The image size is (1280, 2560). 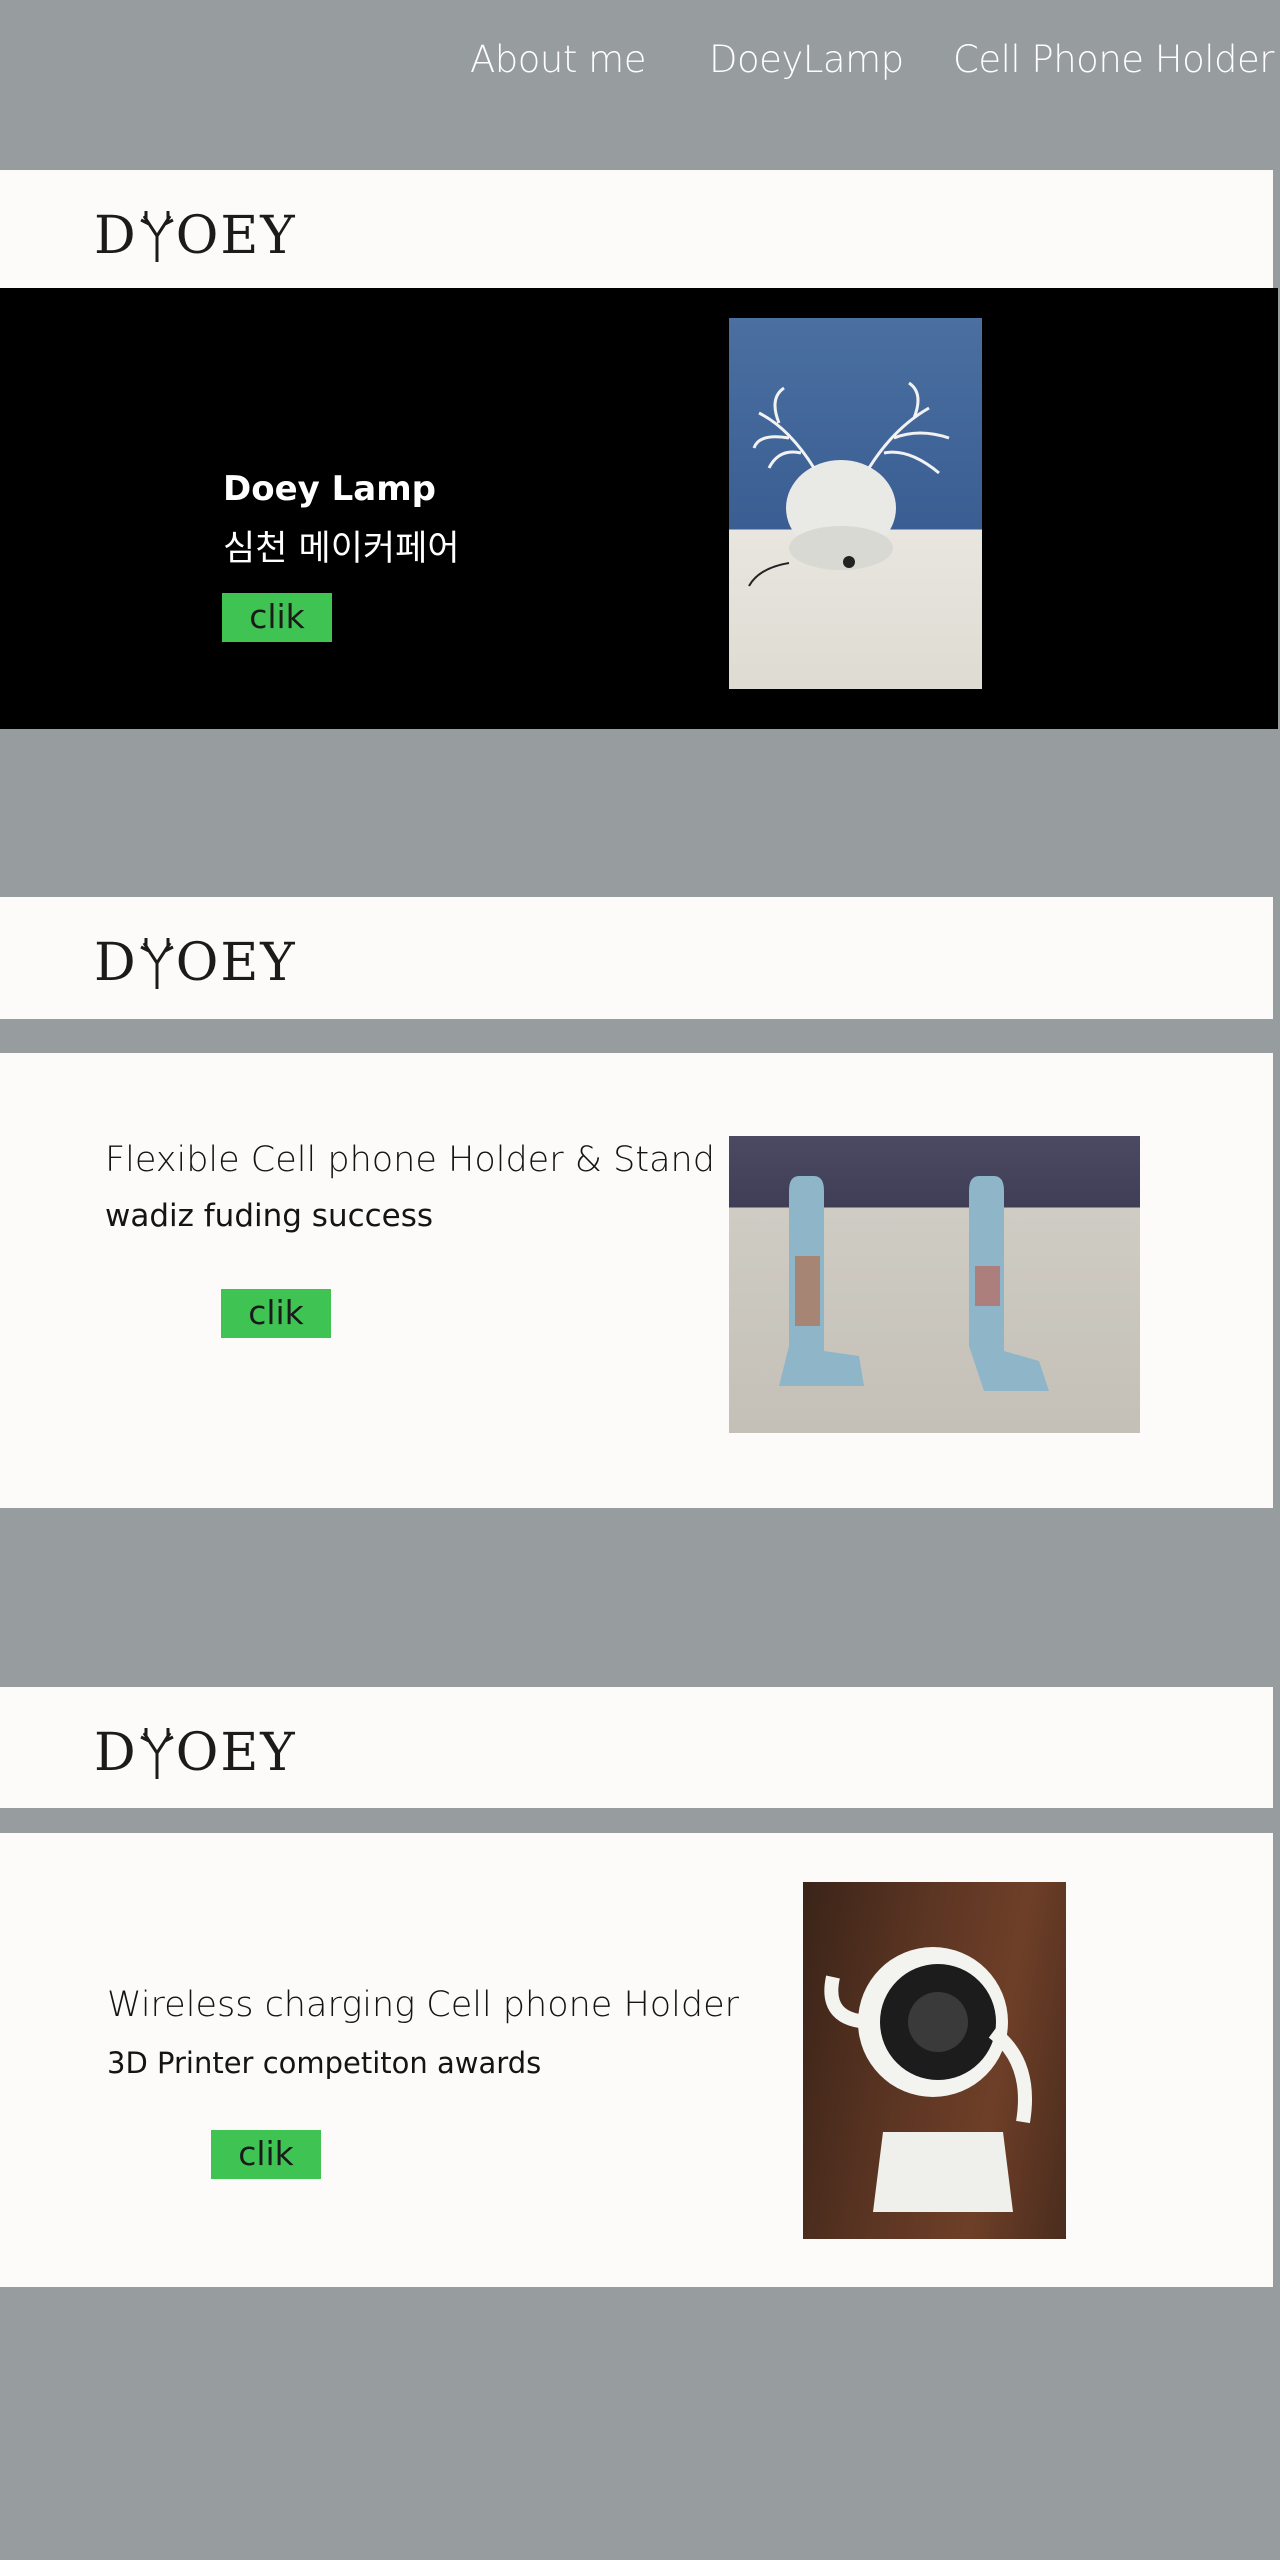 What do you see at coordinates (914, 1283) in the screenshot?
I see `phone-holder-image` at bounding box center [914, 1283].